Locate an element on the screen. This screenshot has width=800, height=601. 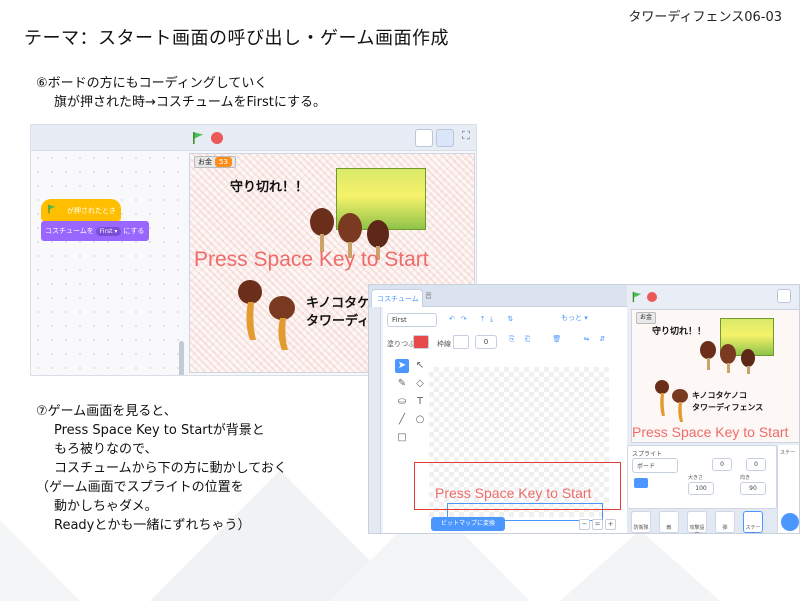
outline-color-swatch is located at coordinates (461, 342).